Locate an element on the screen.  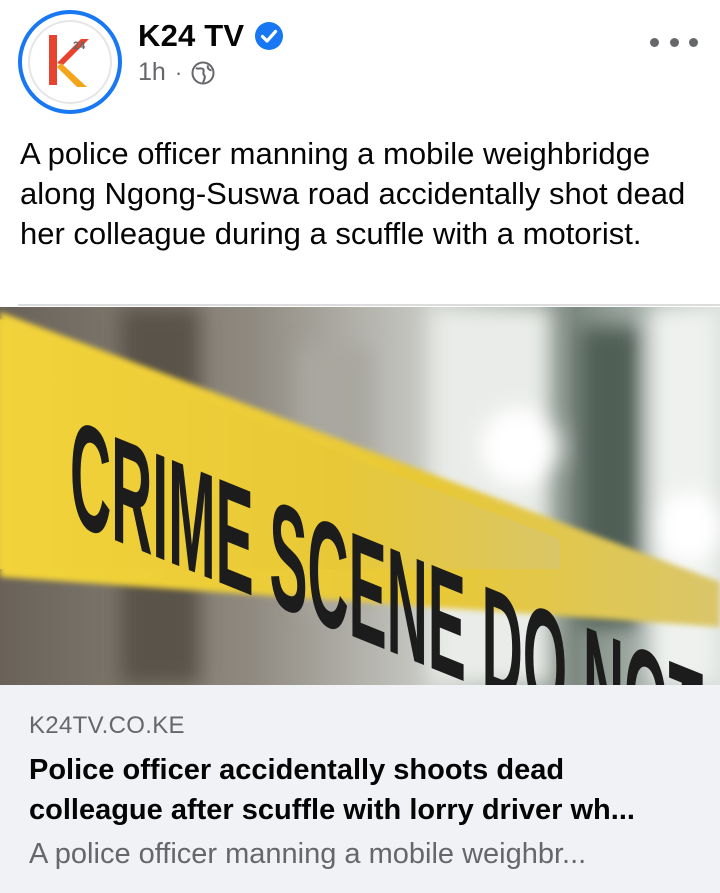
link-domain: K24TV.CO.KE is located at coordinates (107, 725).